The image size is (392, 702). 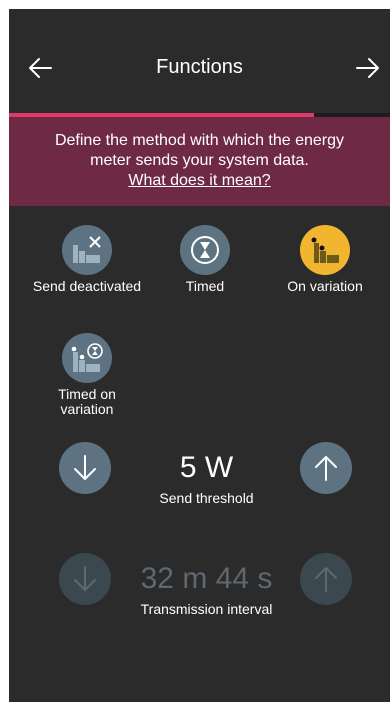 I want to click on interval-decrease-button, so click(x=85, y=579).